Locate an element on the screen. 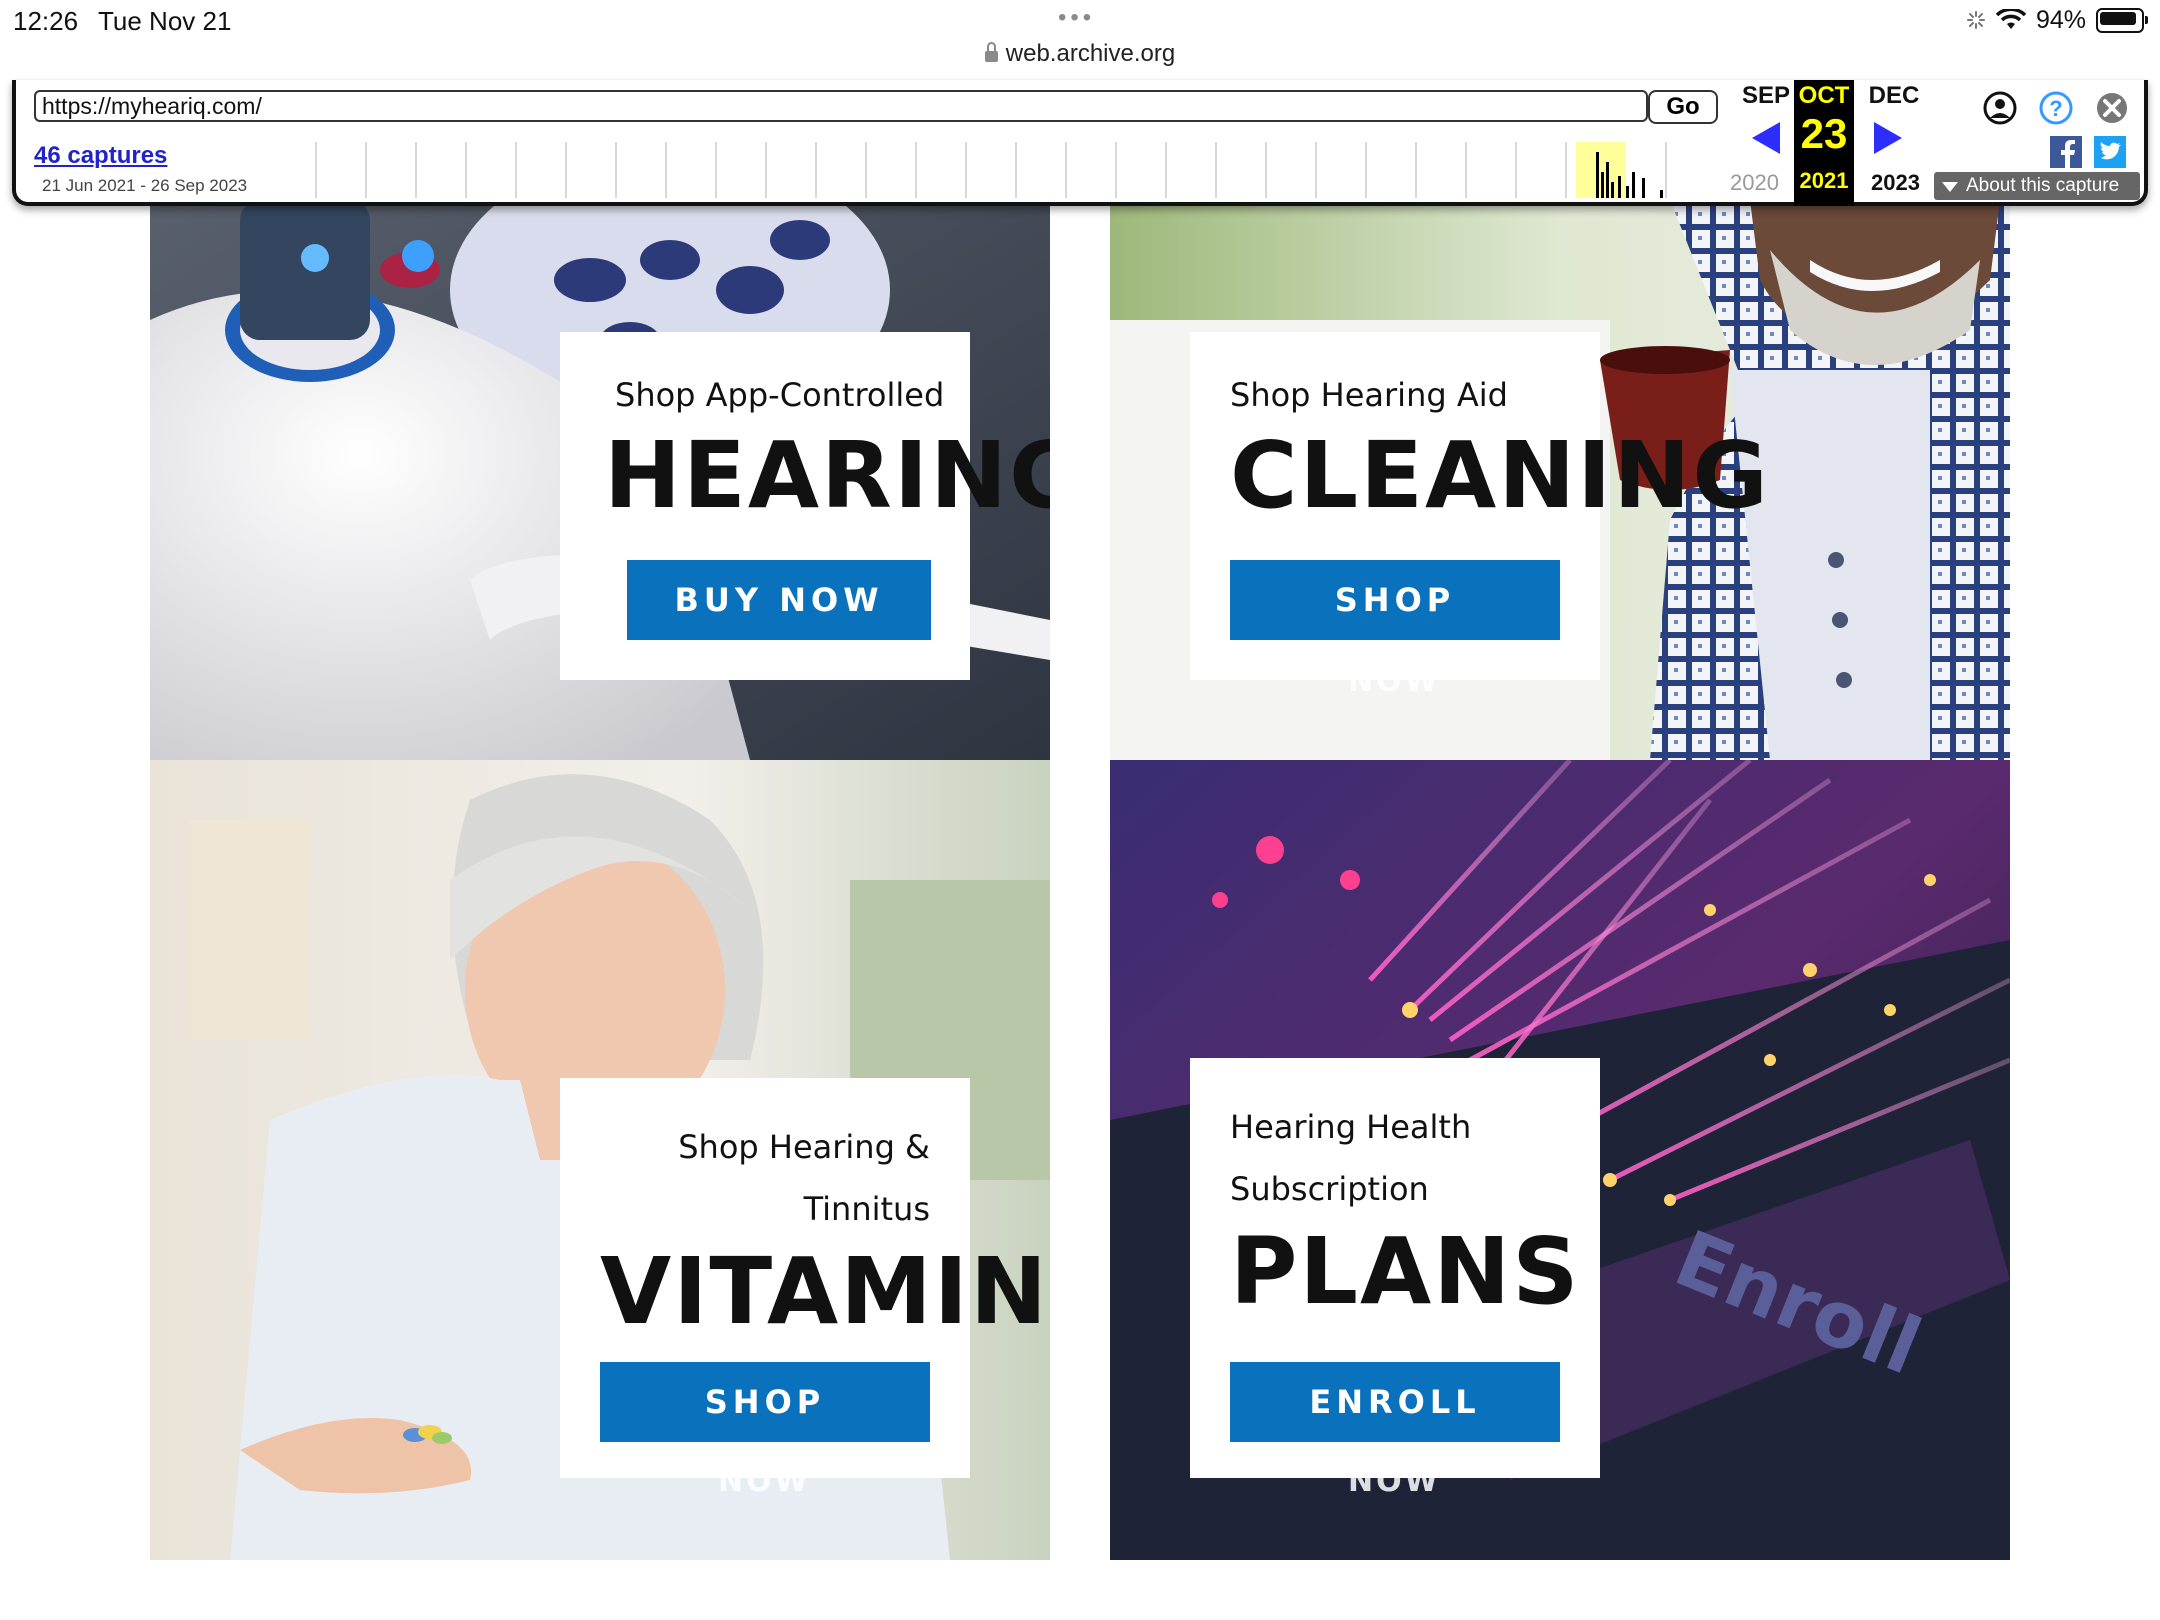 The image size is (2160, 1620). cleaning-preheading: Shop Hearing Aid is located at coordinates (1369, 395).